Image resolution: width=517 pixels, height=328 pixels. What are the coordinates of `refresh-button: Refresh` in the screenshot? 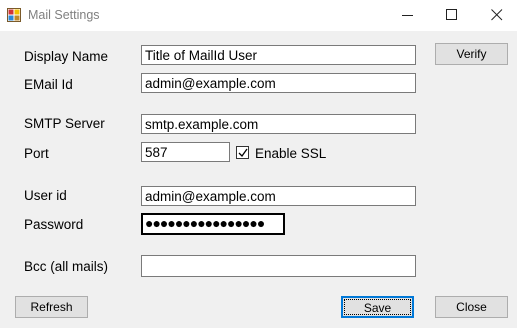 It's located at (51, 307).